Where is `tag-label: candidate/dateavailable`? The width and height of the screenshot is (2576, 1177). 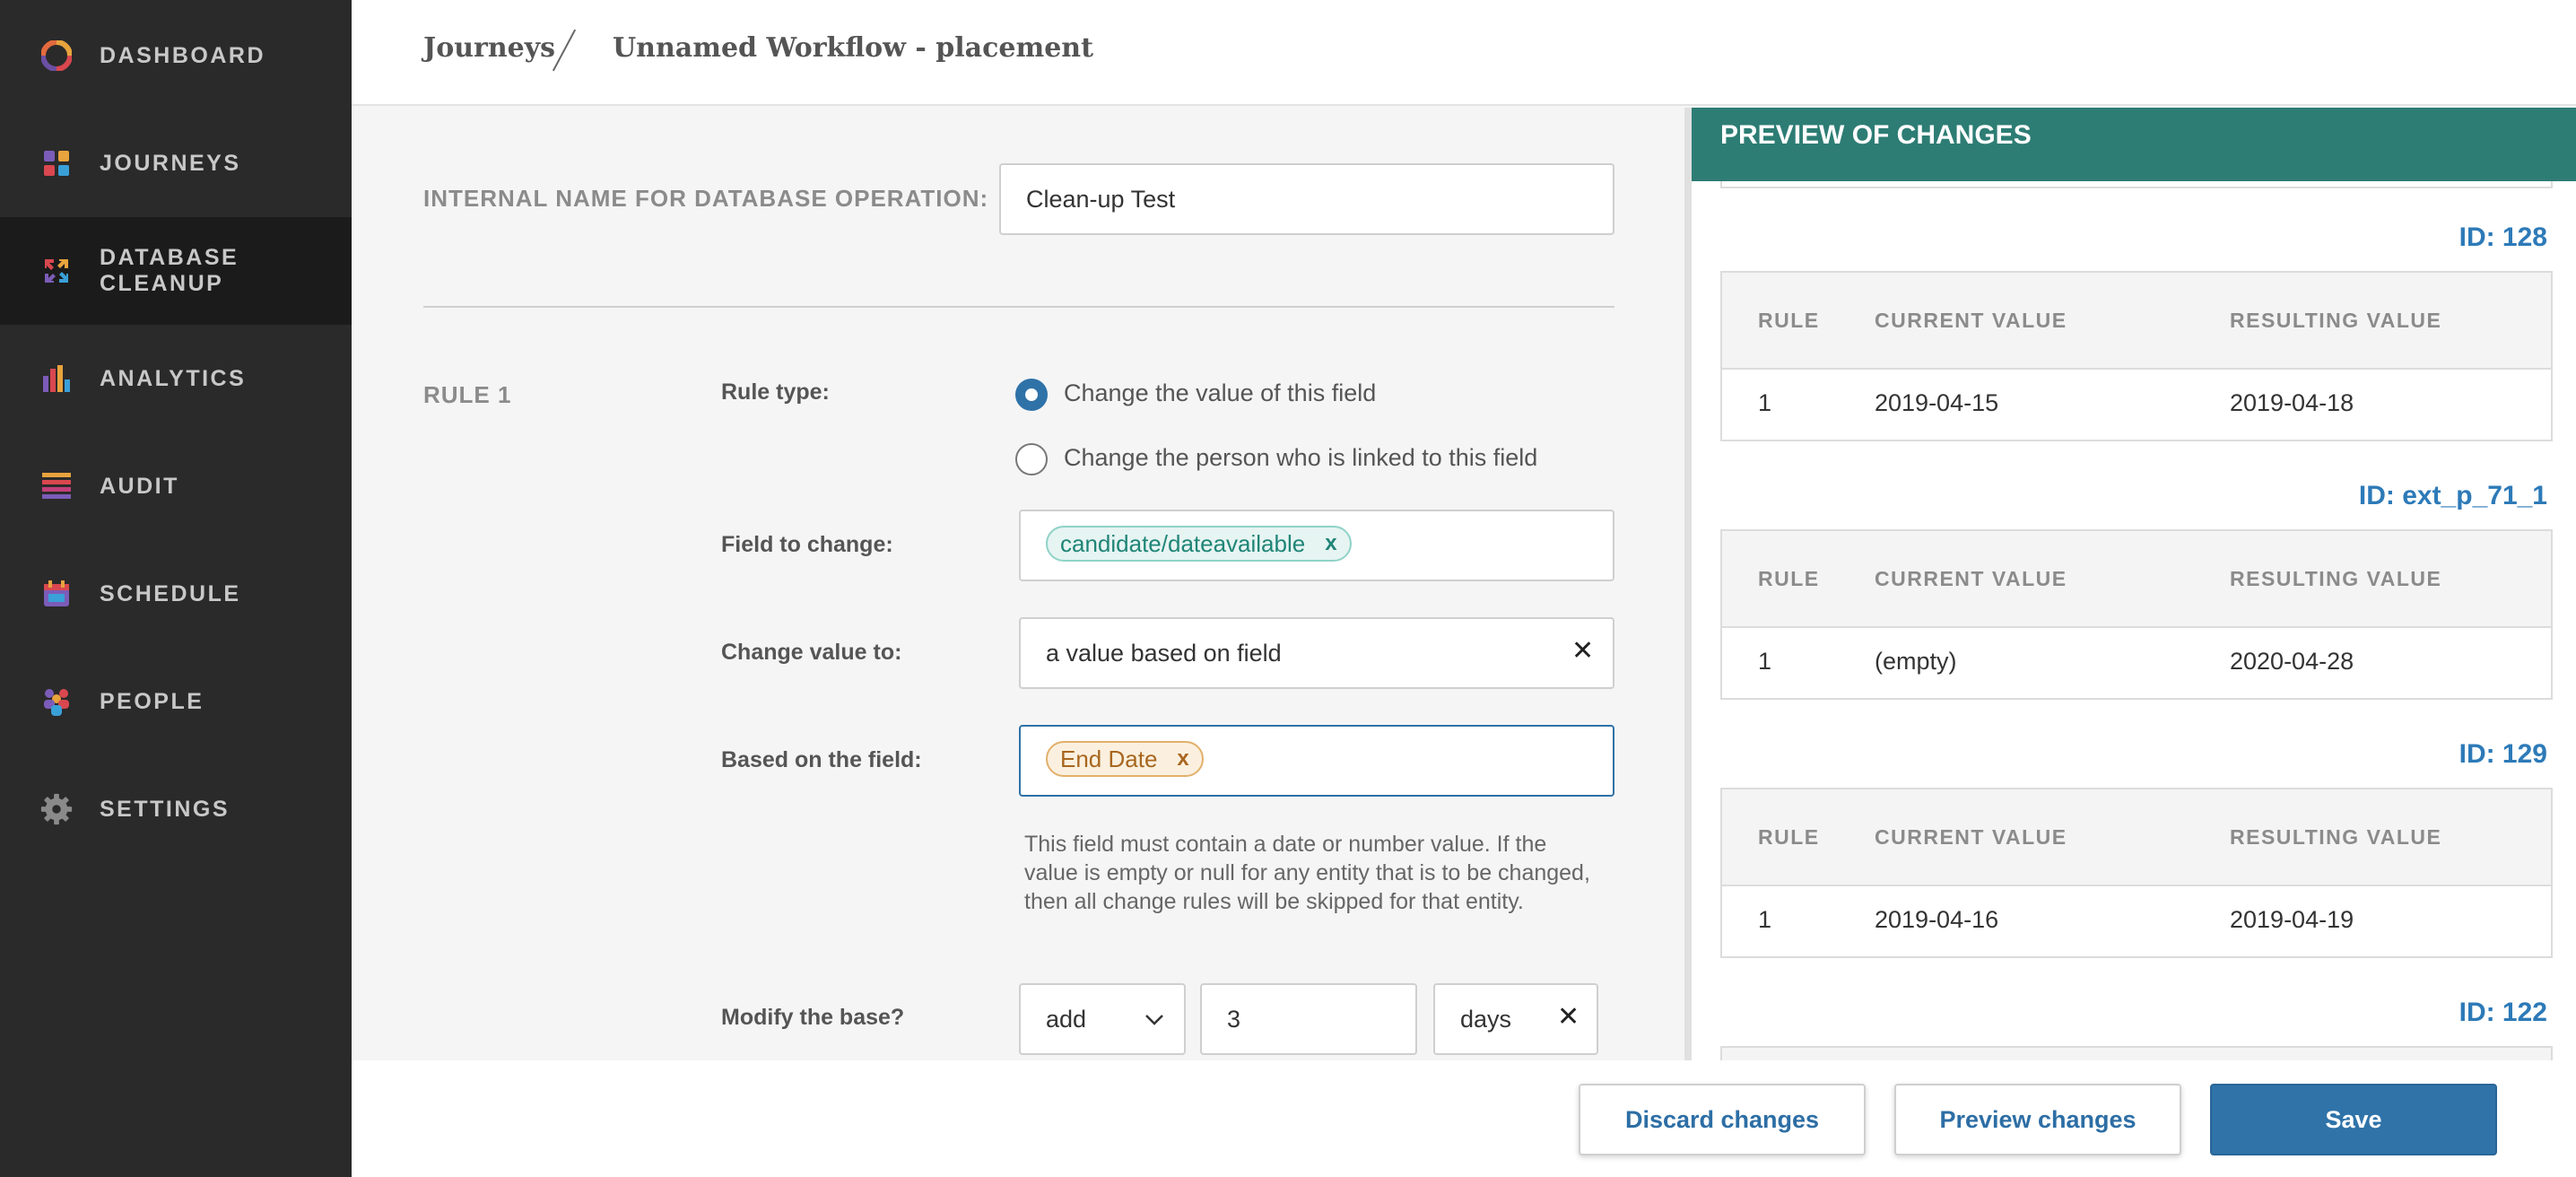
tag-label: candidate/dateavailable is located at coordinates (1183, 543).